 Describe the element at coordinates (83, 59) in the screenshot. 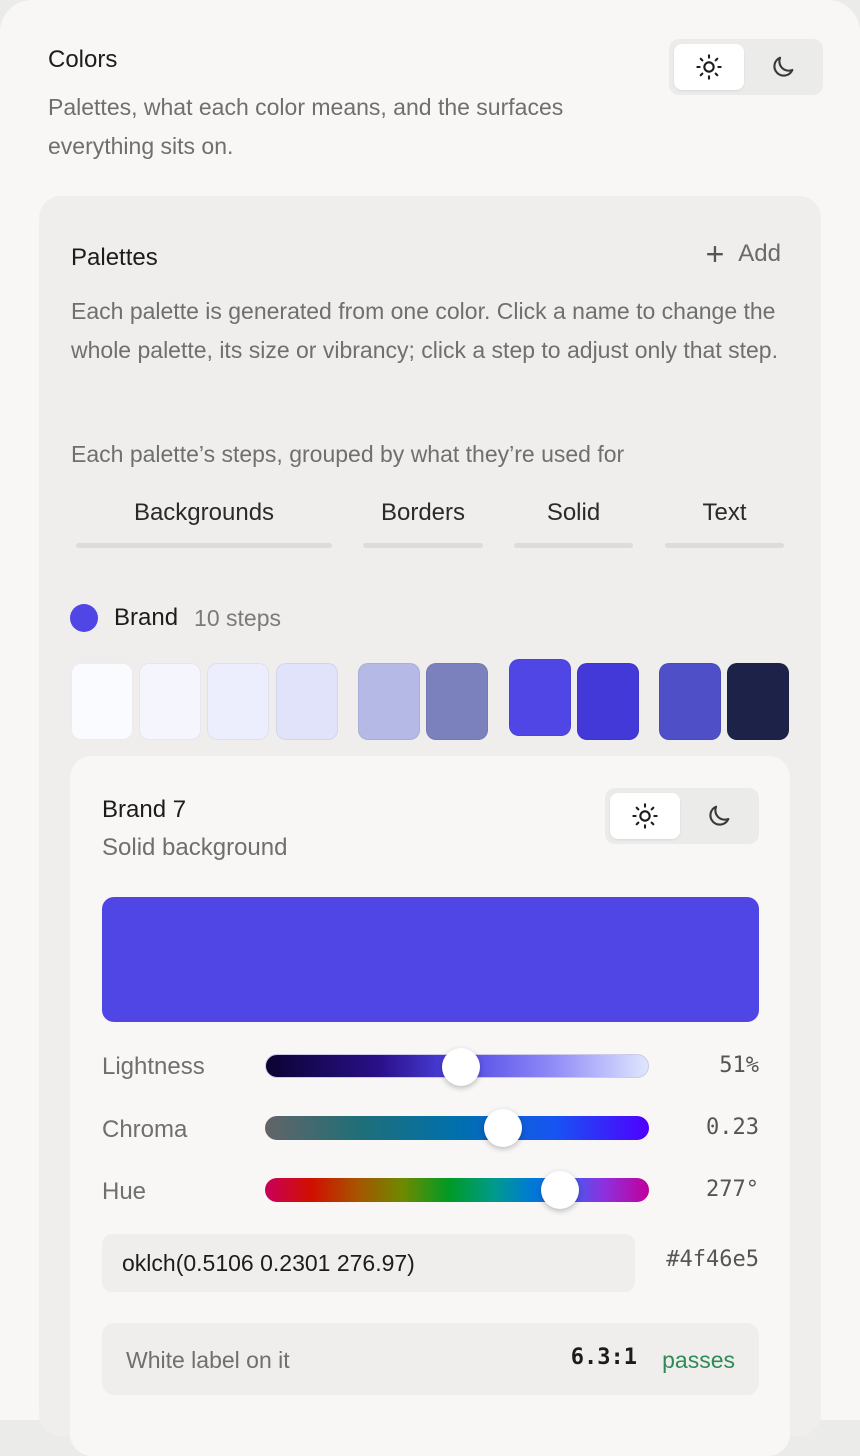

I see `page-title: Colors` at that location.